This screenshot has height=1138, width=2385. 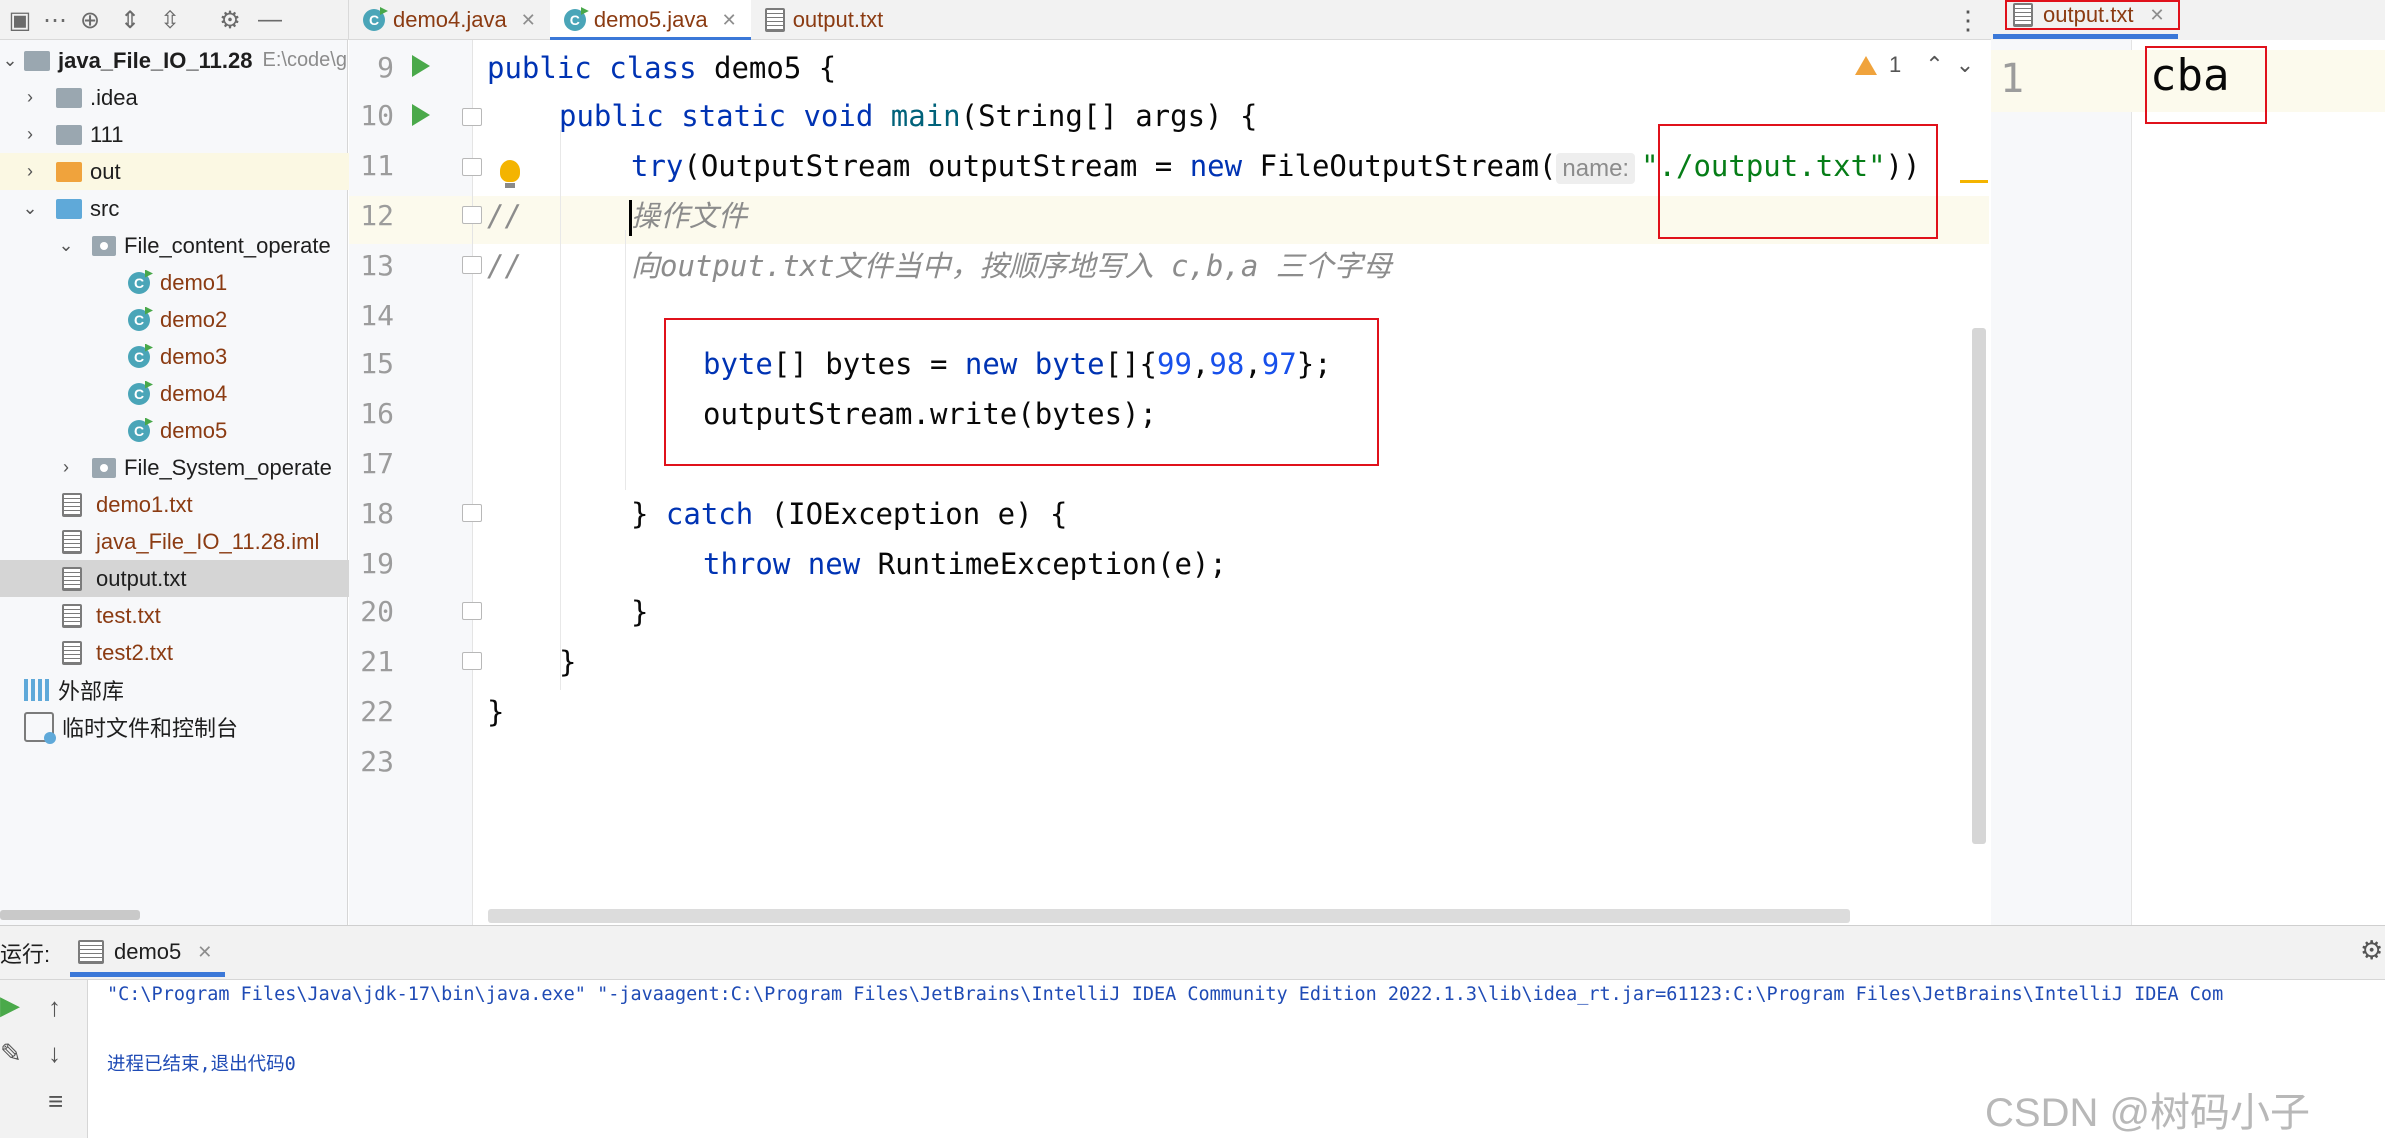 What do you see at coordinates (1011, 266) in the screenshot?
I see `comment: 向output.txt文件当中，按顺序地写入 c,b,a 三个字母` at bounding box center [1011, 266].